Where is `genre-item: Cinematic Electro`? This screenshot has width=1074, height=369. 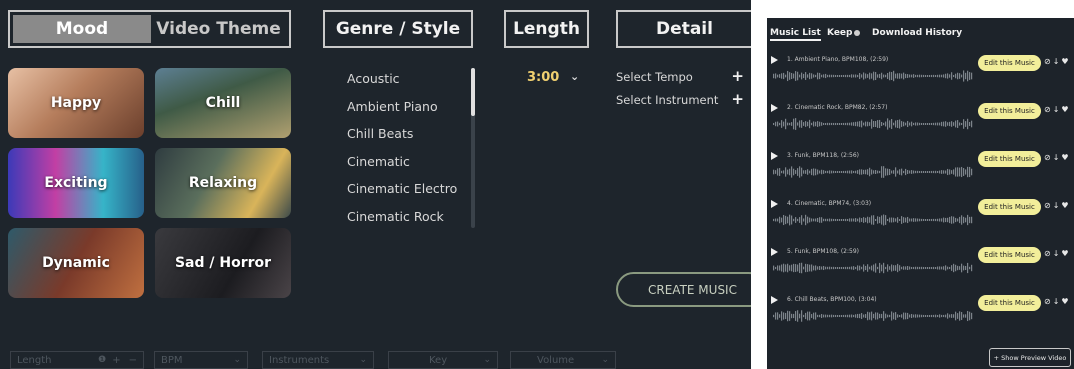 genre-item: Cinematic Electro is located at coordinates (407, 192).